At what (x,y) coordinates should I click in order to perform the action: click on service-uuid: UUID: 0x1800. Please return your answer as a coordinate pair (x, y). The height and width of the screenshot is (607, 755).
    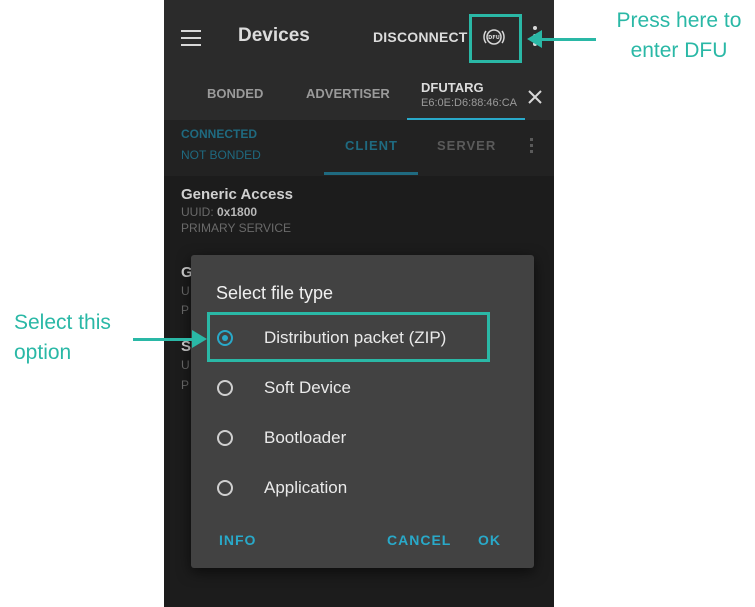
    Looking at the image, I should click on (219, 212).